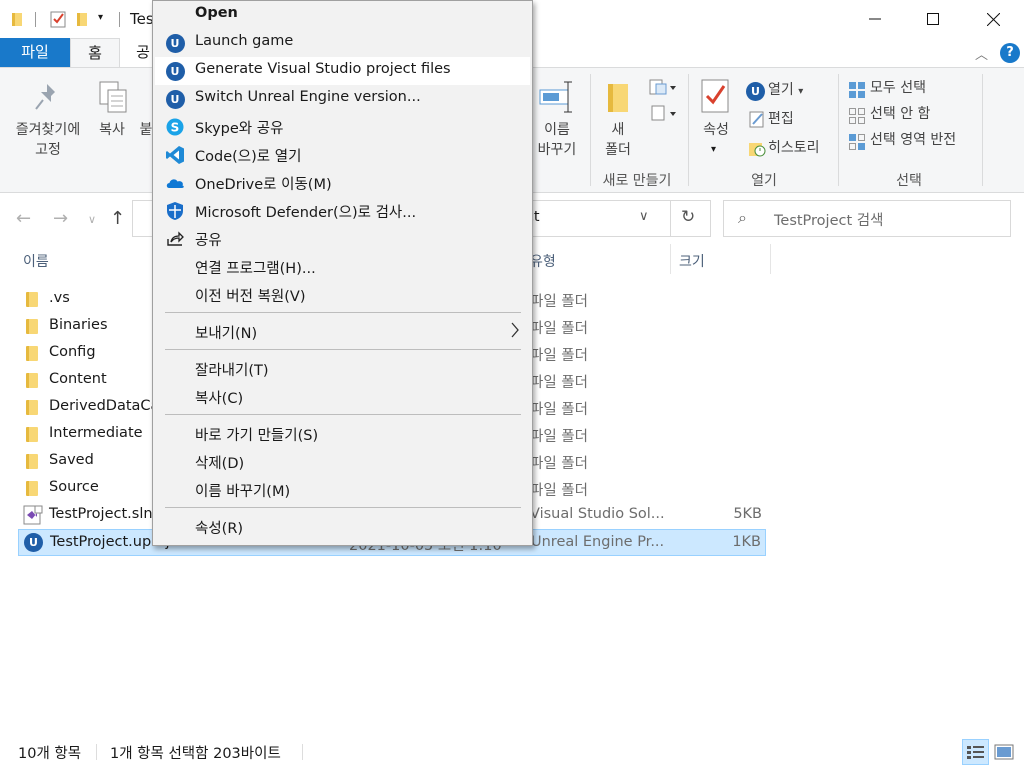  What do you see at coordinates (557, 150) in the screenshot?
I see `rename-label-line2: 바꾸기` at bounding box center [557, 150].